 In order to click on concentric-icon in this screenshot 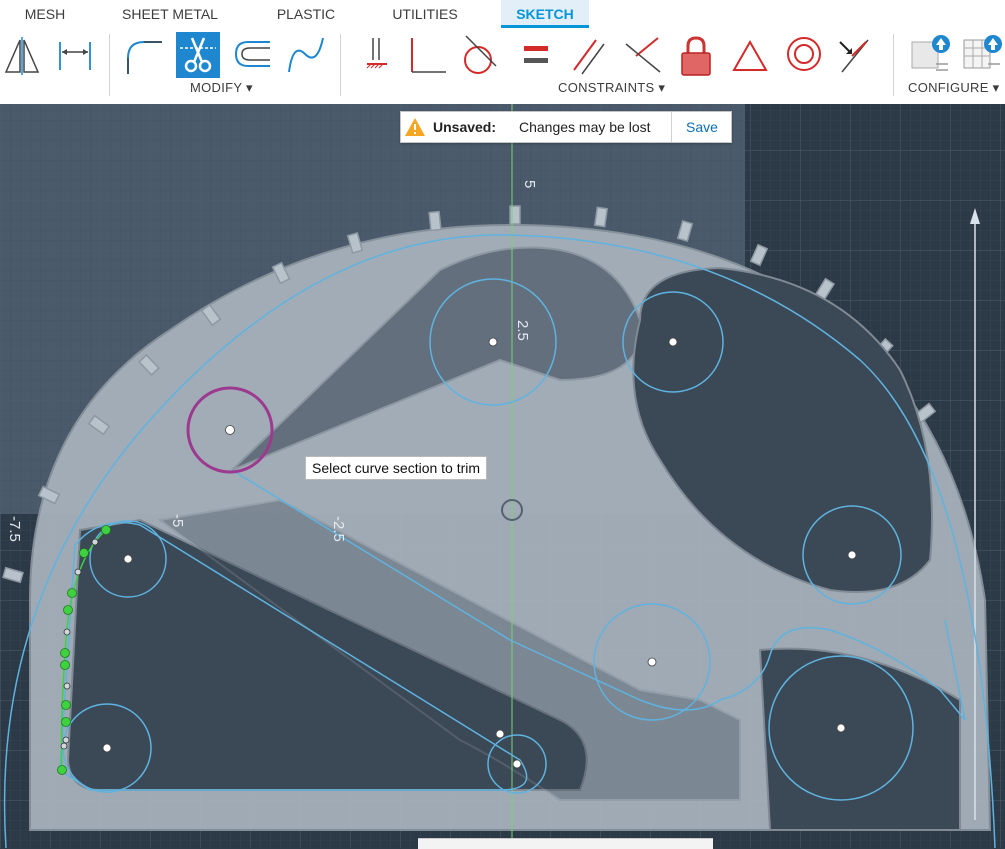, I will do `click(804, 54)`.